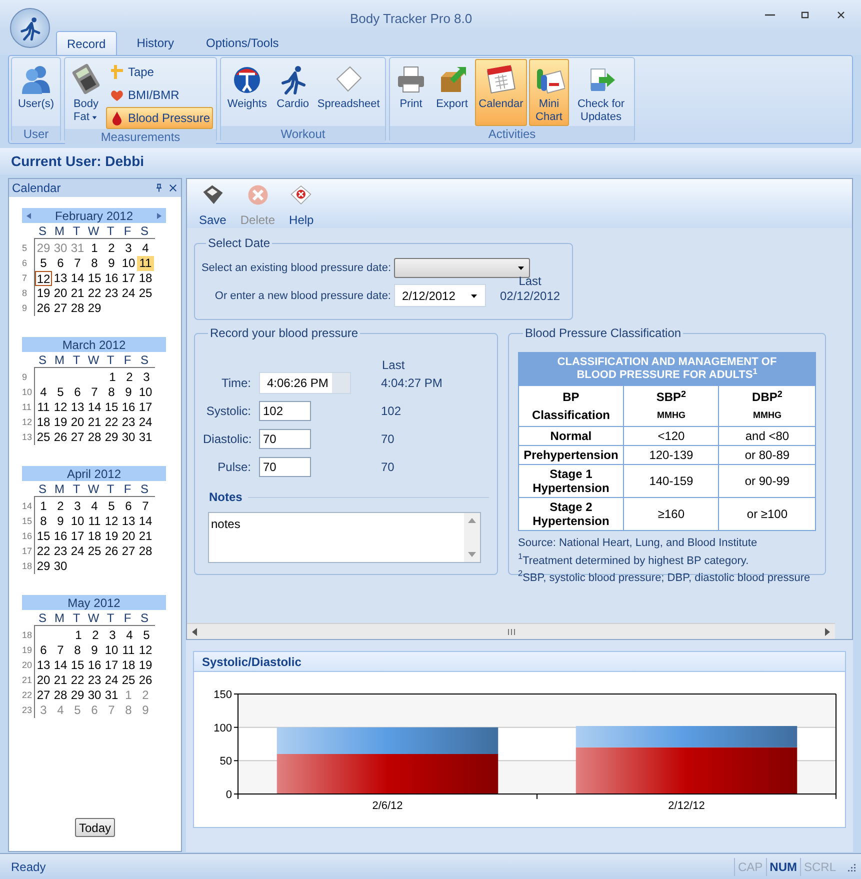  What do you see at coordinates (301, 206) in the screenshot?
I see `toolbar-button: Help` at bounding box center [301, 206].